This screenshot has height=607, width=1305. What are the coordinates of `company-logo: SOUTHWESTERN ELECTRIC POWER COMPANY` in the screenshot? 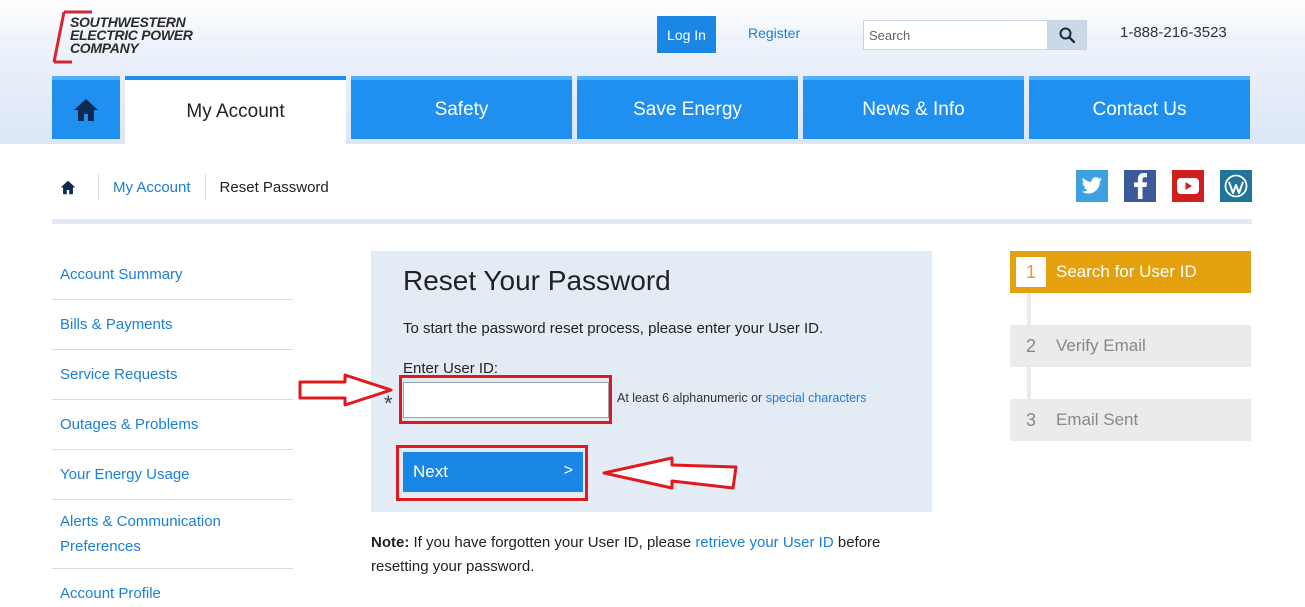 It's located at (127, 37).